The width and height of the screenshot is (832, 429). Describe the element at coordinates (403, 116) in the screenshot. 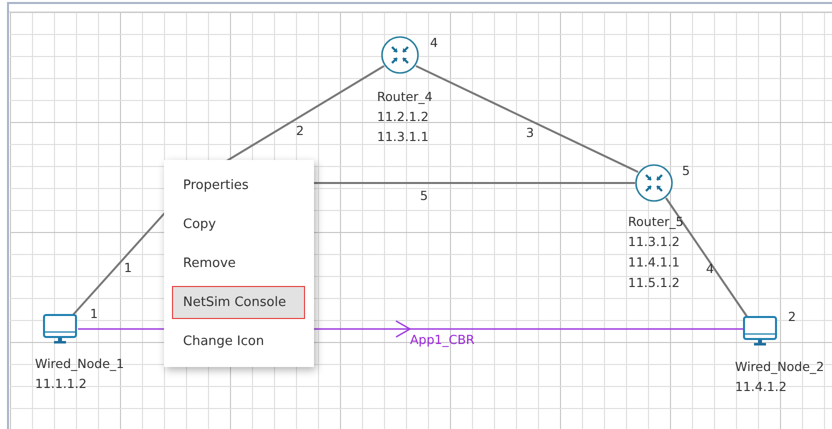

I see `ip-address: 11.2.1.2` at that location.